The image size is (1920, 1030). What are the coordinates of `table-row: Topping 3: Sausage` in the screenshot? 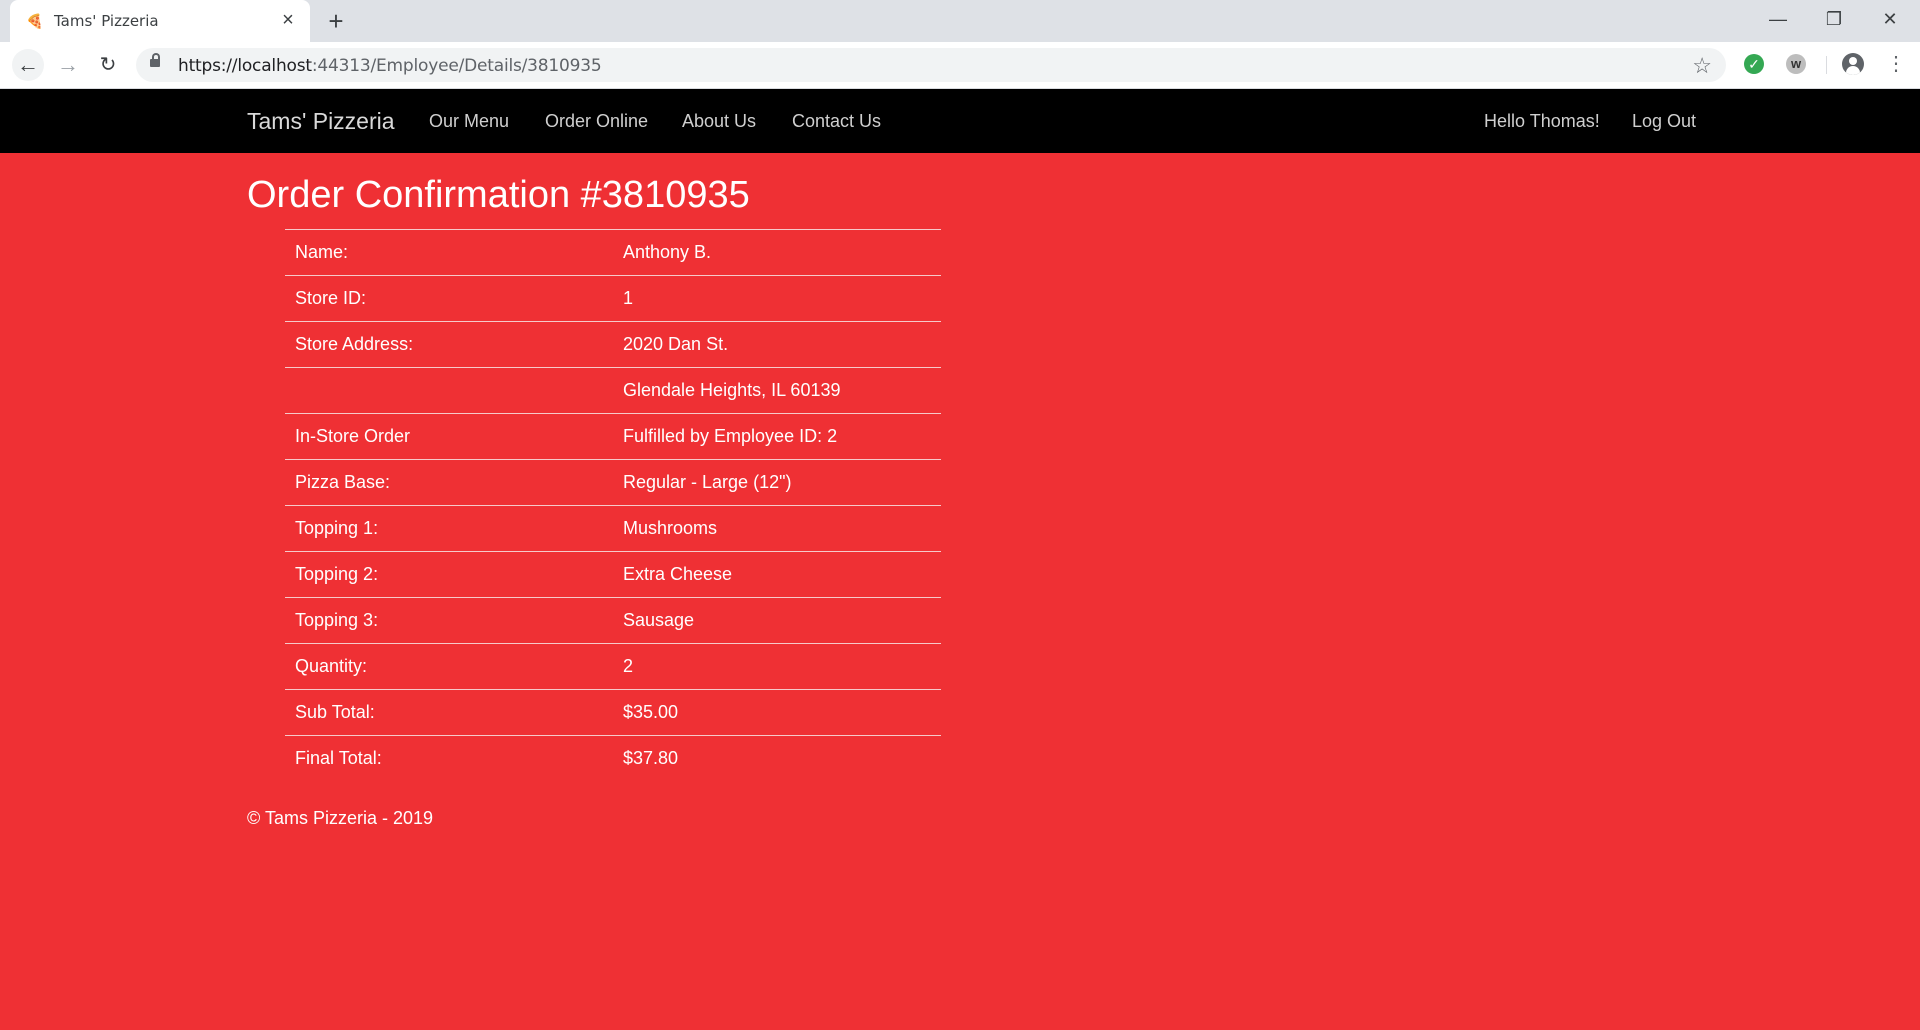 It's located at (613, 620).